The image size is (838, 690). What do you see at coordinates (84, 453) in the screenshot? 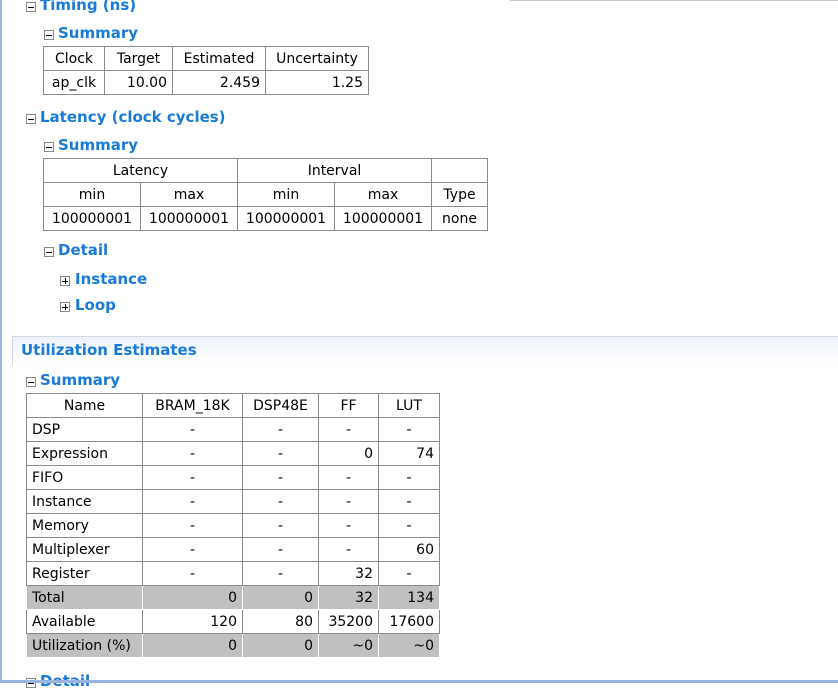
I see `cell: Expression` at bounding box center [84, 453].